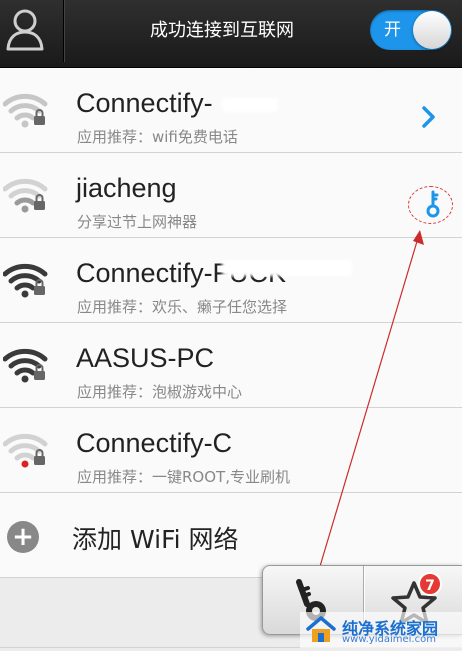 This screenshot has height=651, width=462. Describe the element at coordinates (137, 222) in the screenshot. I see `network-subtitle: 分享过节上网神器` at that location.